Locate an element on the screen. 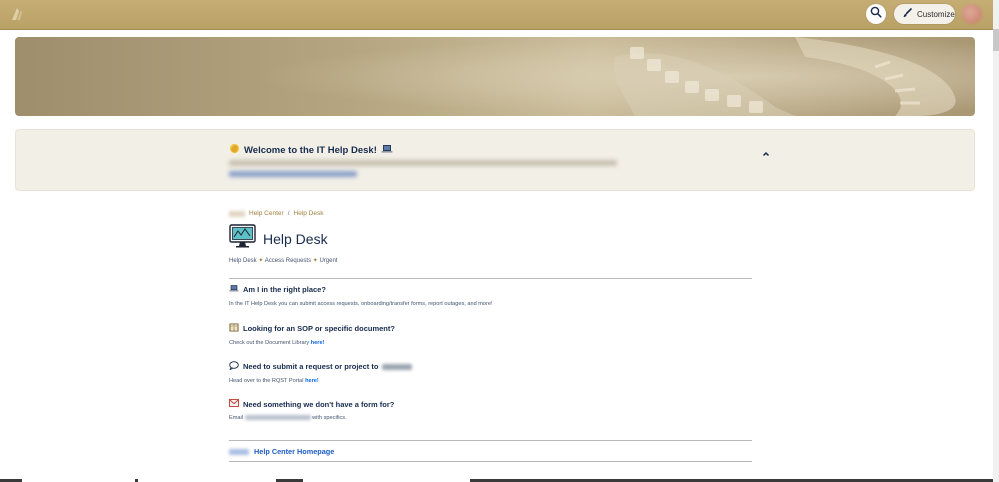  customize-button: Customize is located at coordinates (924, 14).